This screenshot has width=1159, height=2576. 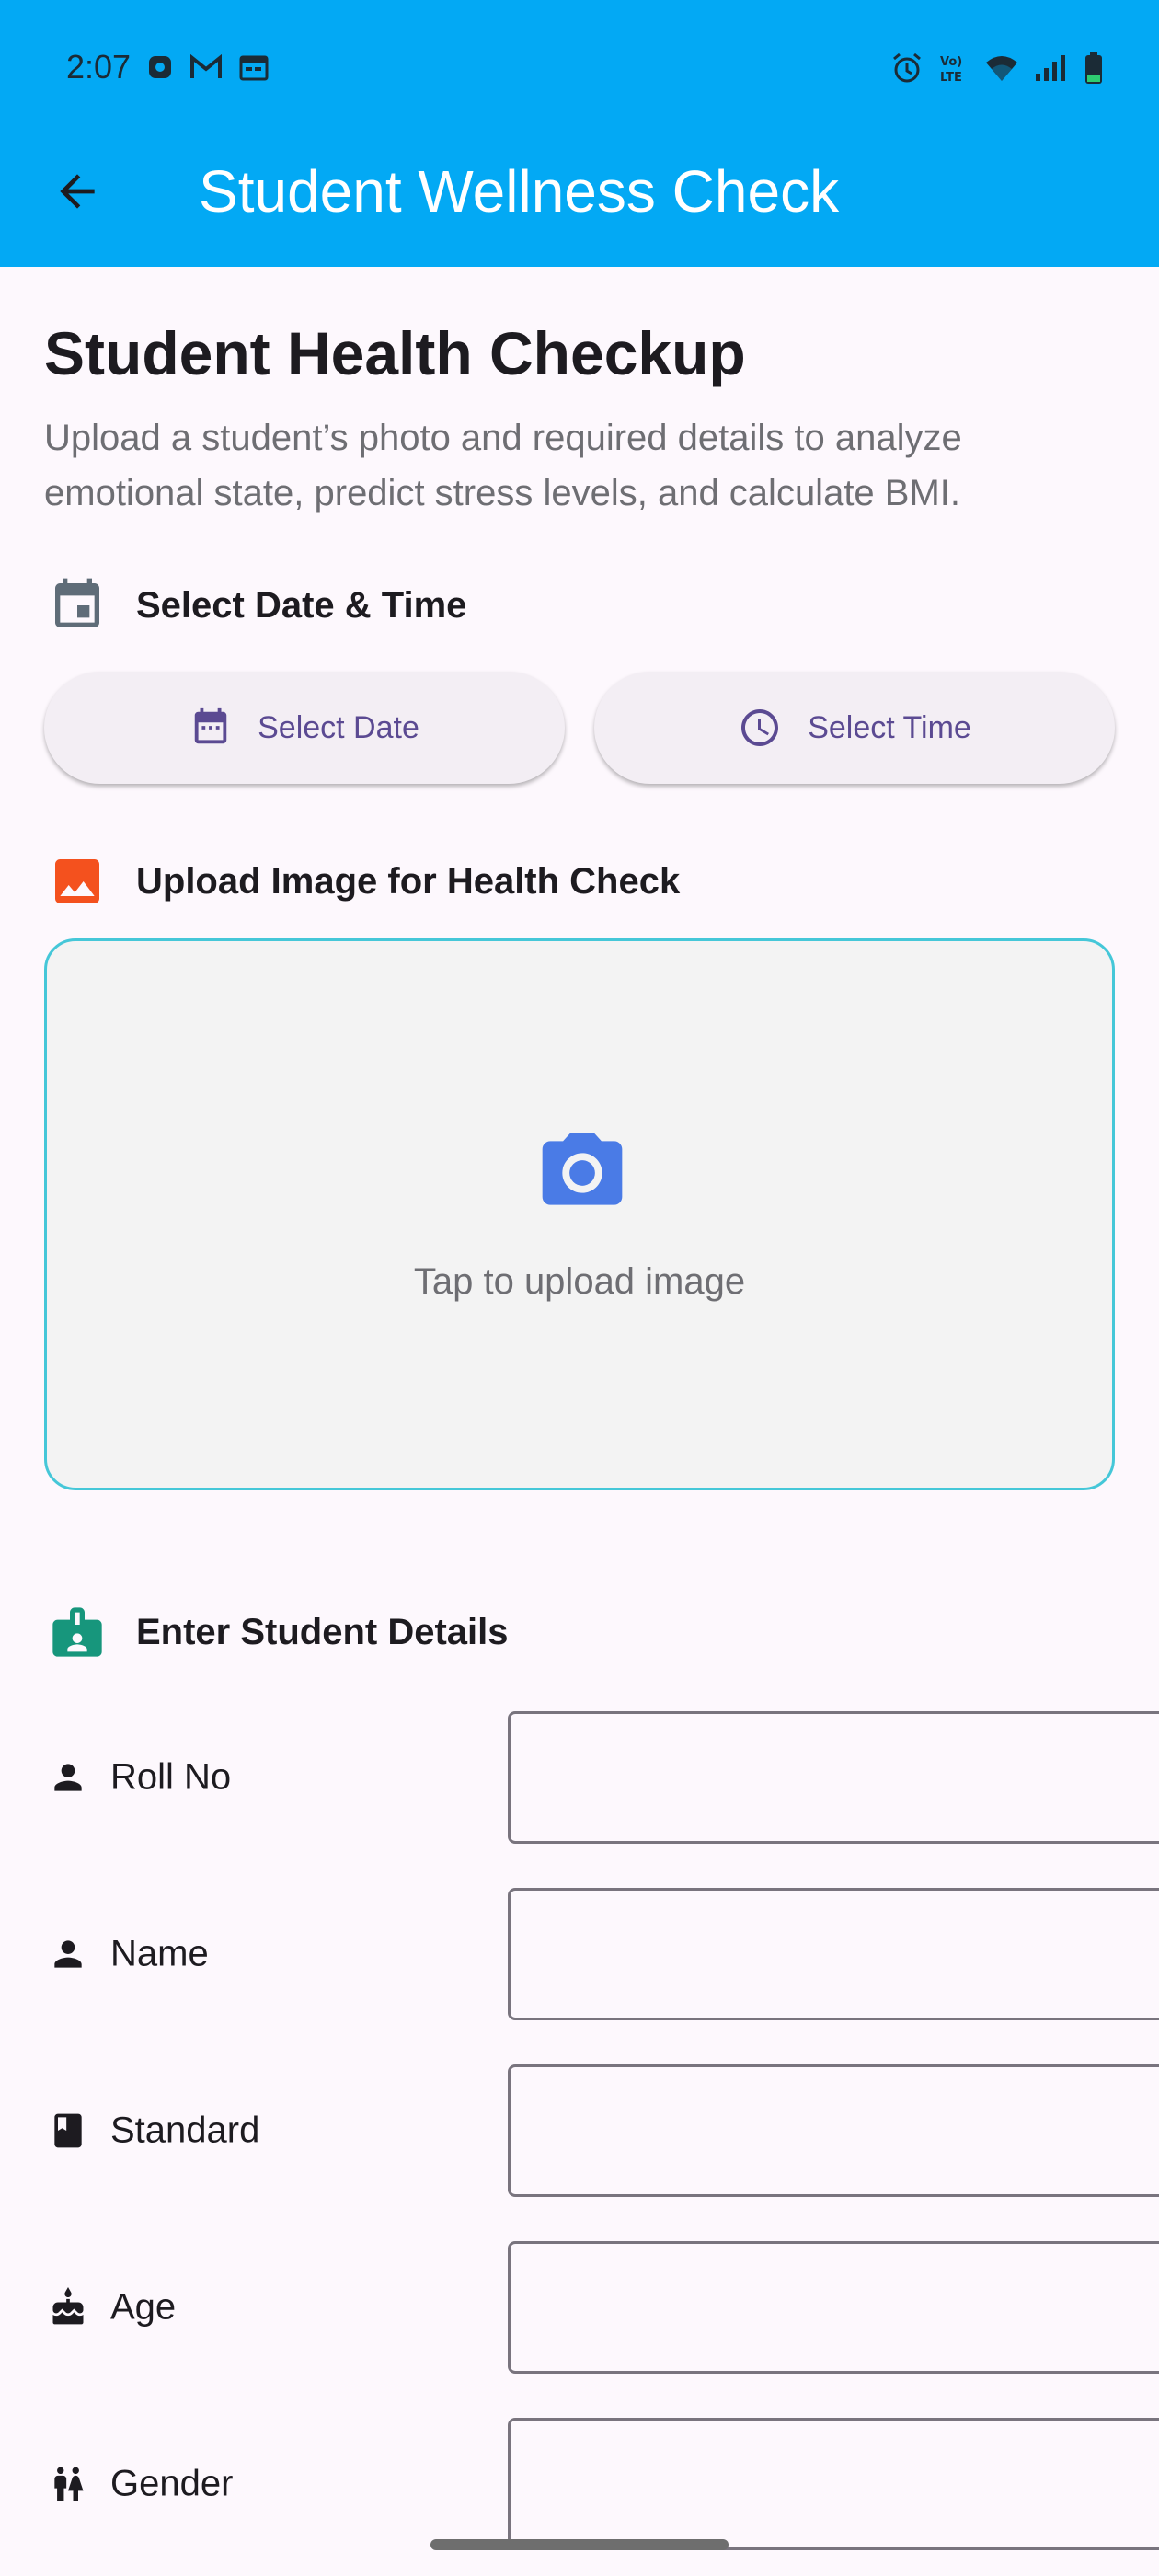 What do you see at coordinates (951, 62) in the screenshot?
I see `svg-text: Vo)` at bounding box center [951, 62].